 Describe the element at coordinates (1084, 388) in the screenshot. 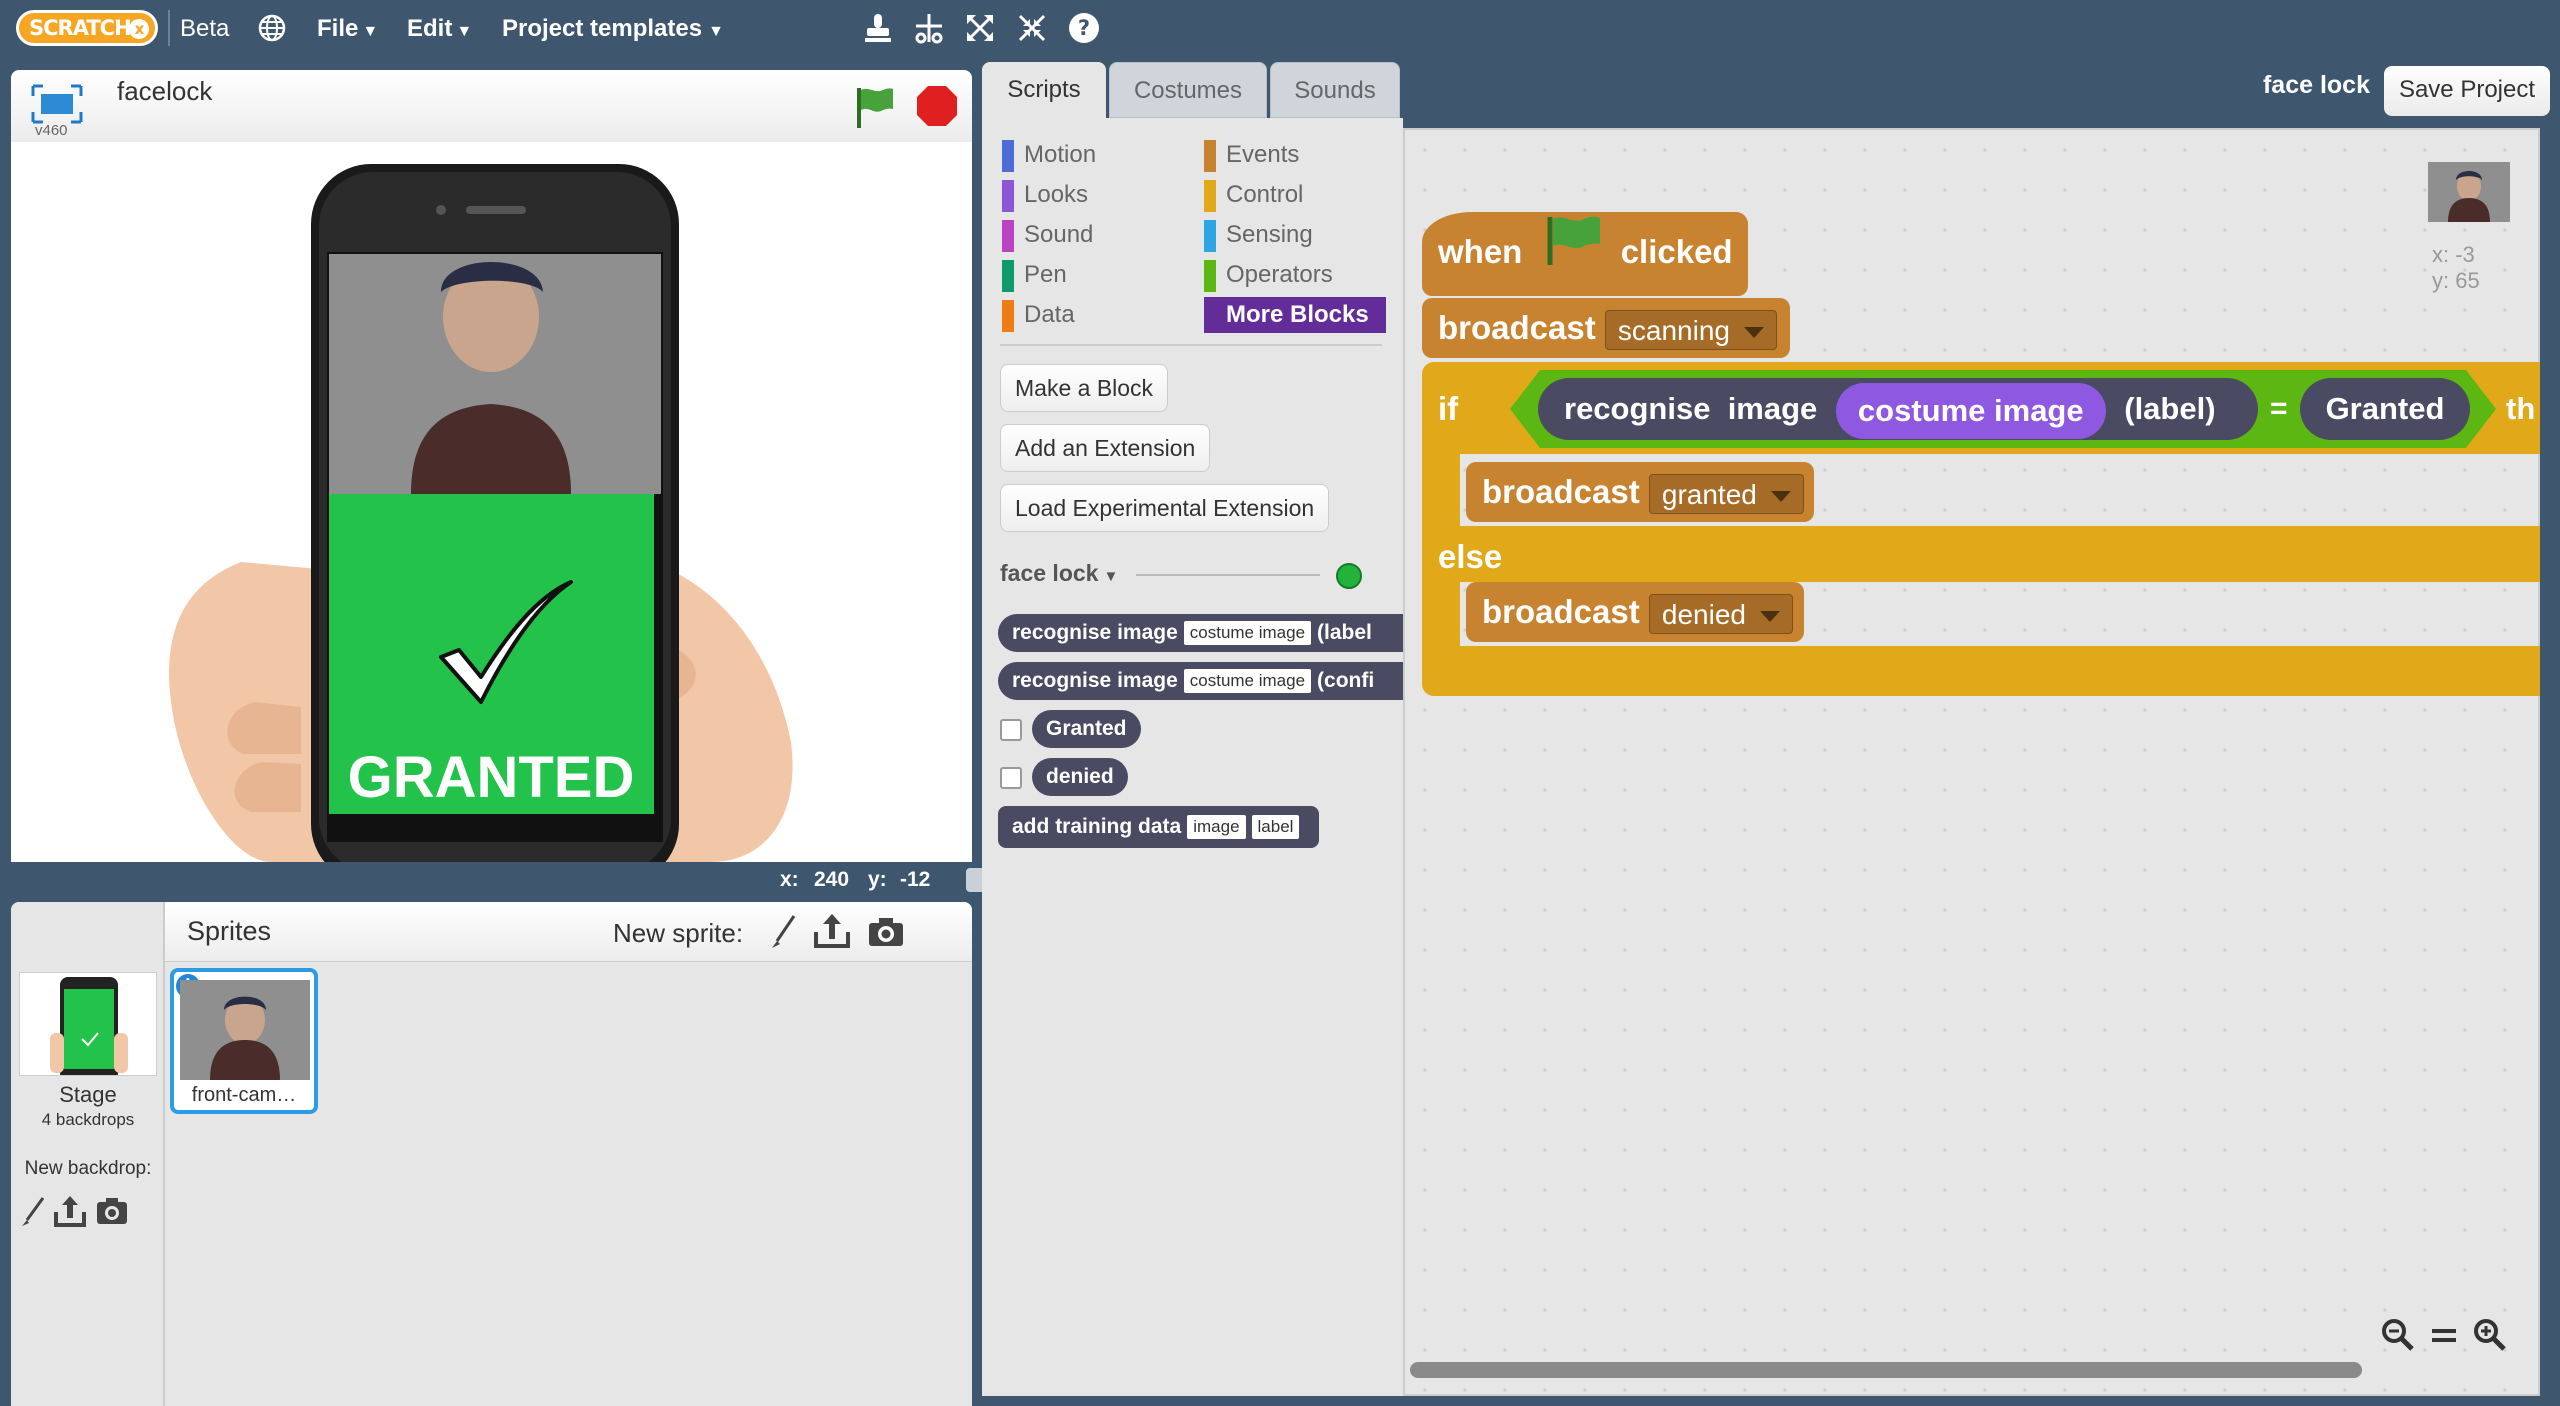

I see `make-a-block-button: Make a Block` at that location.